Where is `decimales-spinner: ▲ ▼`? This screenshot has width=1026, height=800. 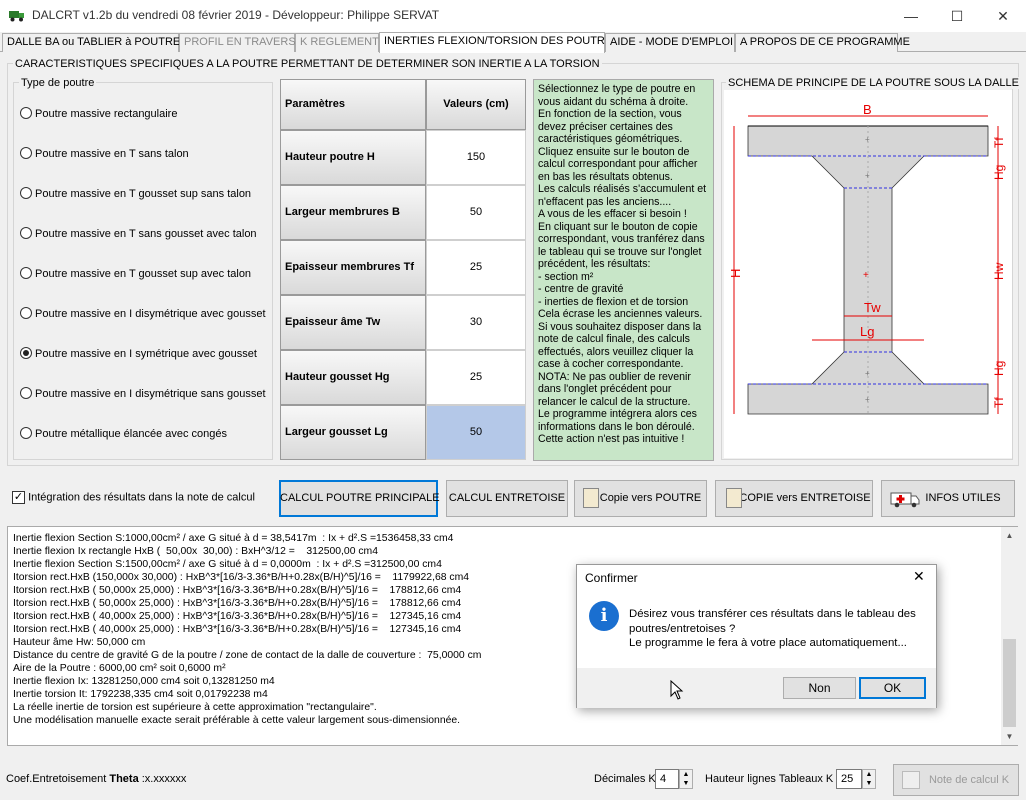 decimales-spinner: ▲ ▼ is located at coordinates (686, 779).